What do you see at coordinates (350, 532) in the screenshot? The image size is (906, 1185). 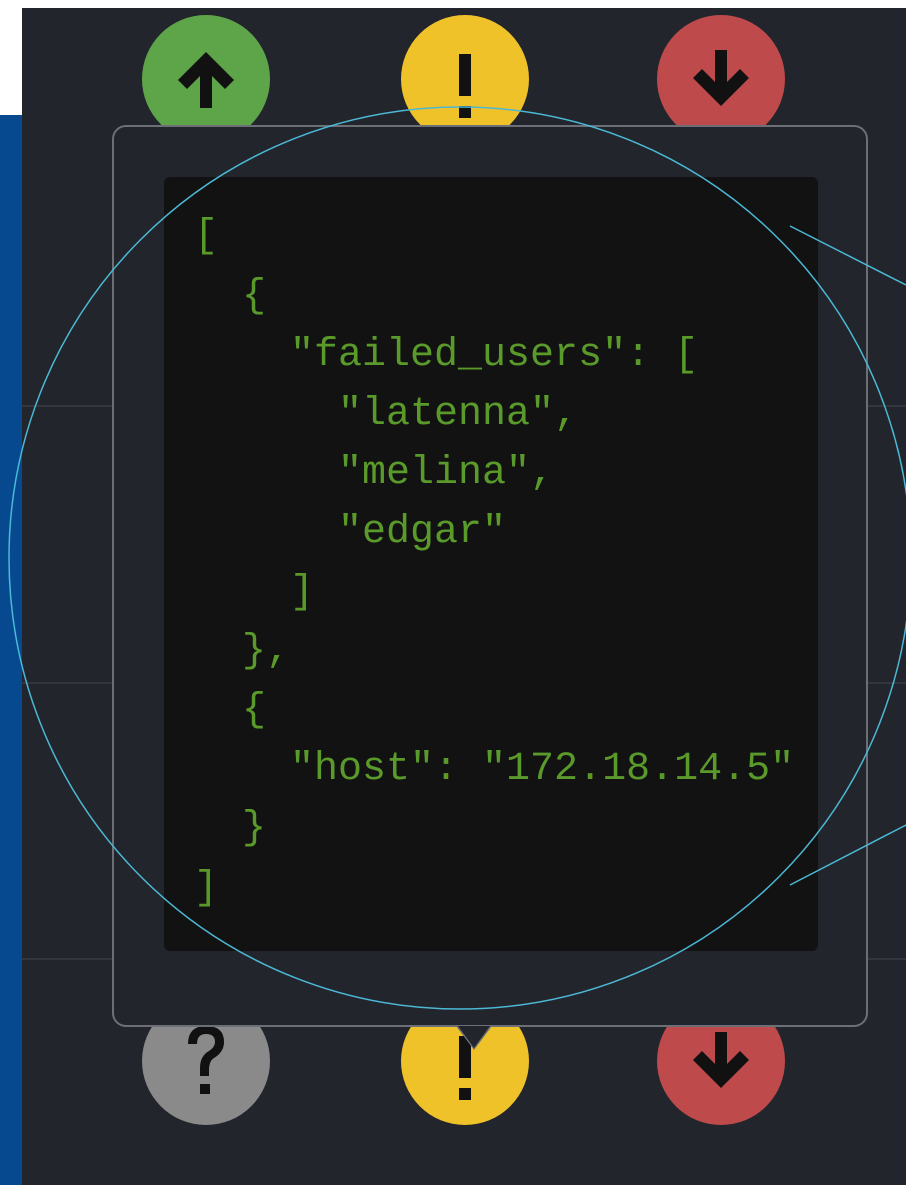 I see `code-line: "edgar"` at bounding box center [350, 532].